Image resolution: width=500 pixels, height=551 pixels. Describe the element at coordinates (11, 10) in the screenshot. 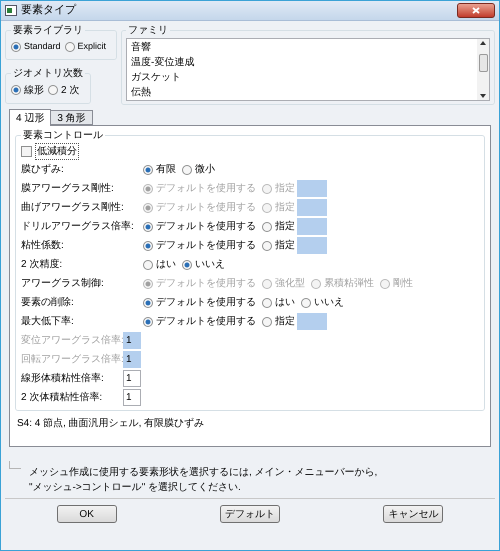

I see `window-icon` at that location.